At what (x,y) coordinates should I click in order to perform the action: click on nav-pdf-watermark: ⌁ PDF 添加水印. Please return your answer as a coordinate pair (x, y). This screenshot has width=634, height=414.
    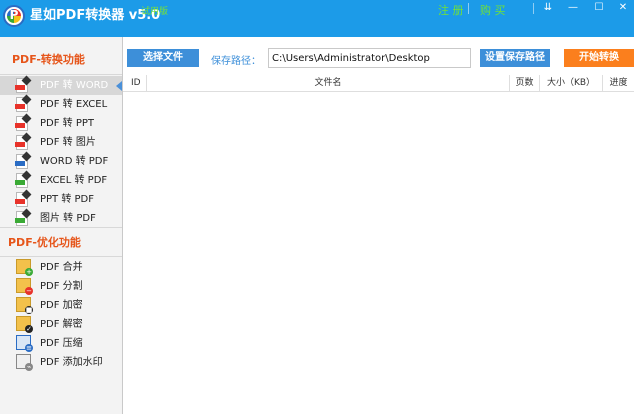
    Looking at the image, I should click on (61, 362).